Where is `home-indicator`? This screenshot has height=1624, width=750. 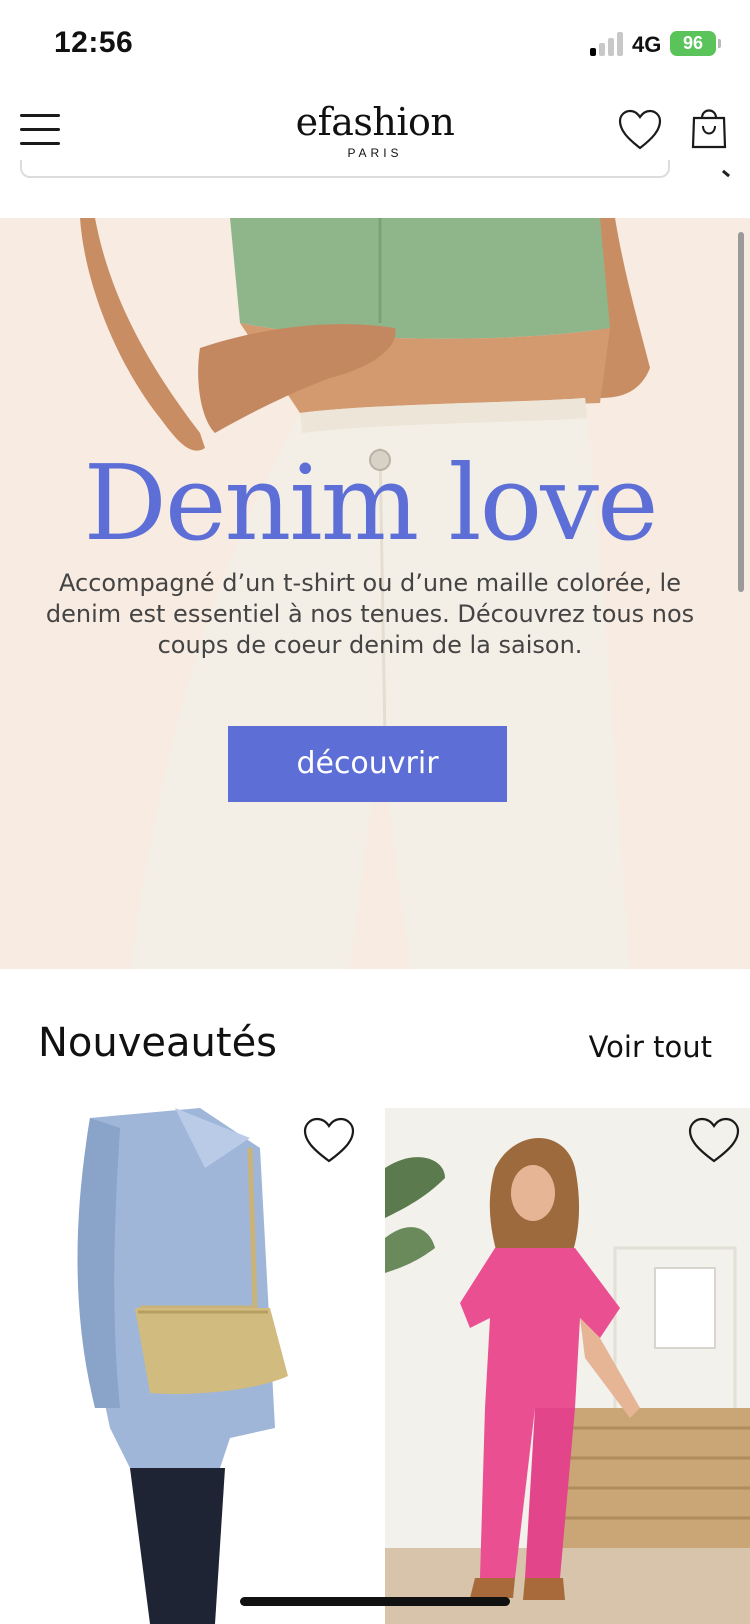 home-indicator is located at coordinates (375, 1601).